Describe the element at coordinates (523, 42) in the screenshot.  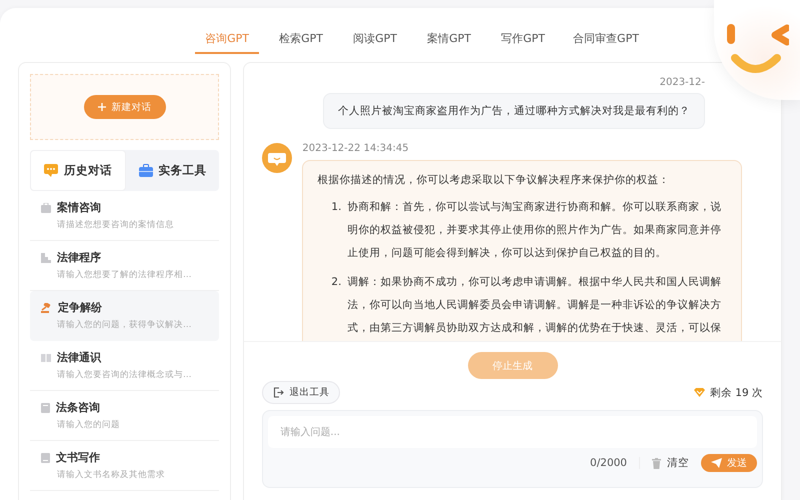
I see `nav-tab: 写作GPT` at that location.